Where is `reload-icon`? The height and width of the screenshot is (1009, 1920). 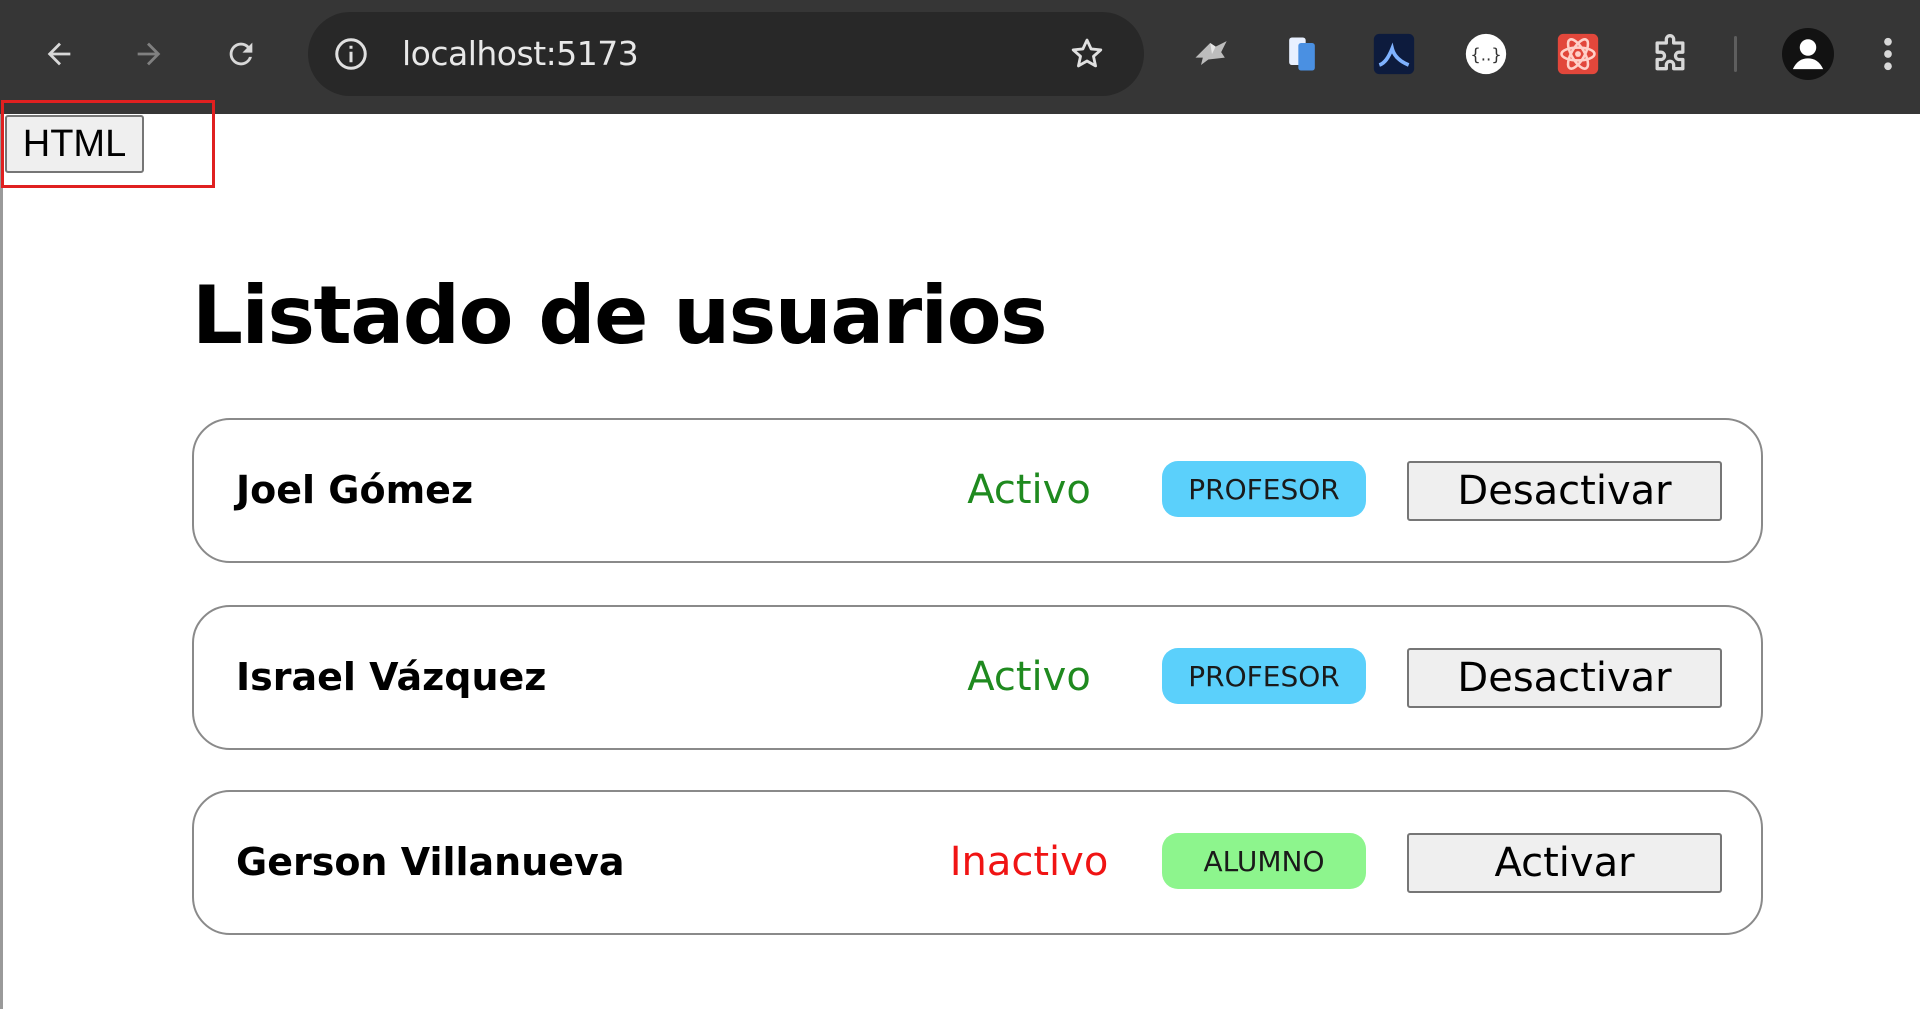 reload-icon is located at coordinates (241, 54).